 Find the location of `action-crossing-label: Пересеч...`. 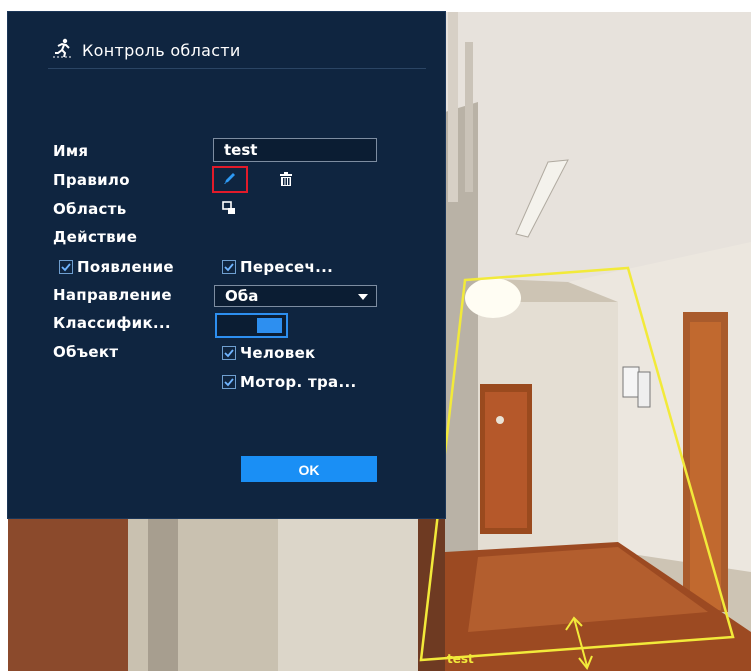

action-crossing-label: Пересеч... is located at coordinates (287, 267).